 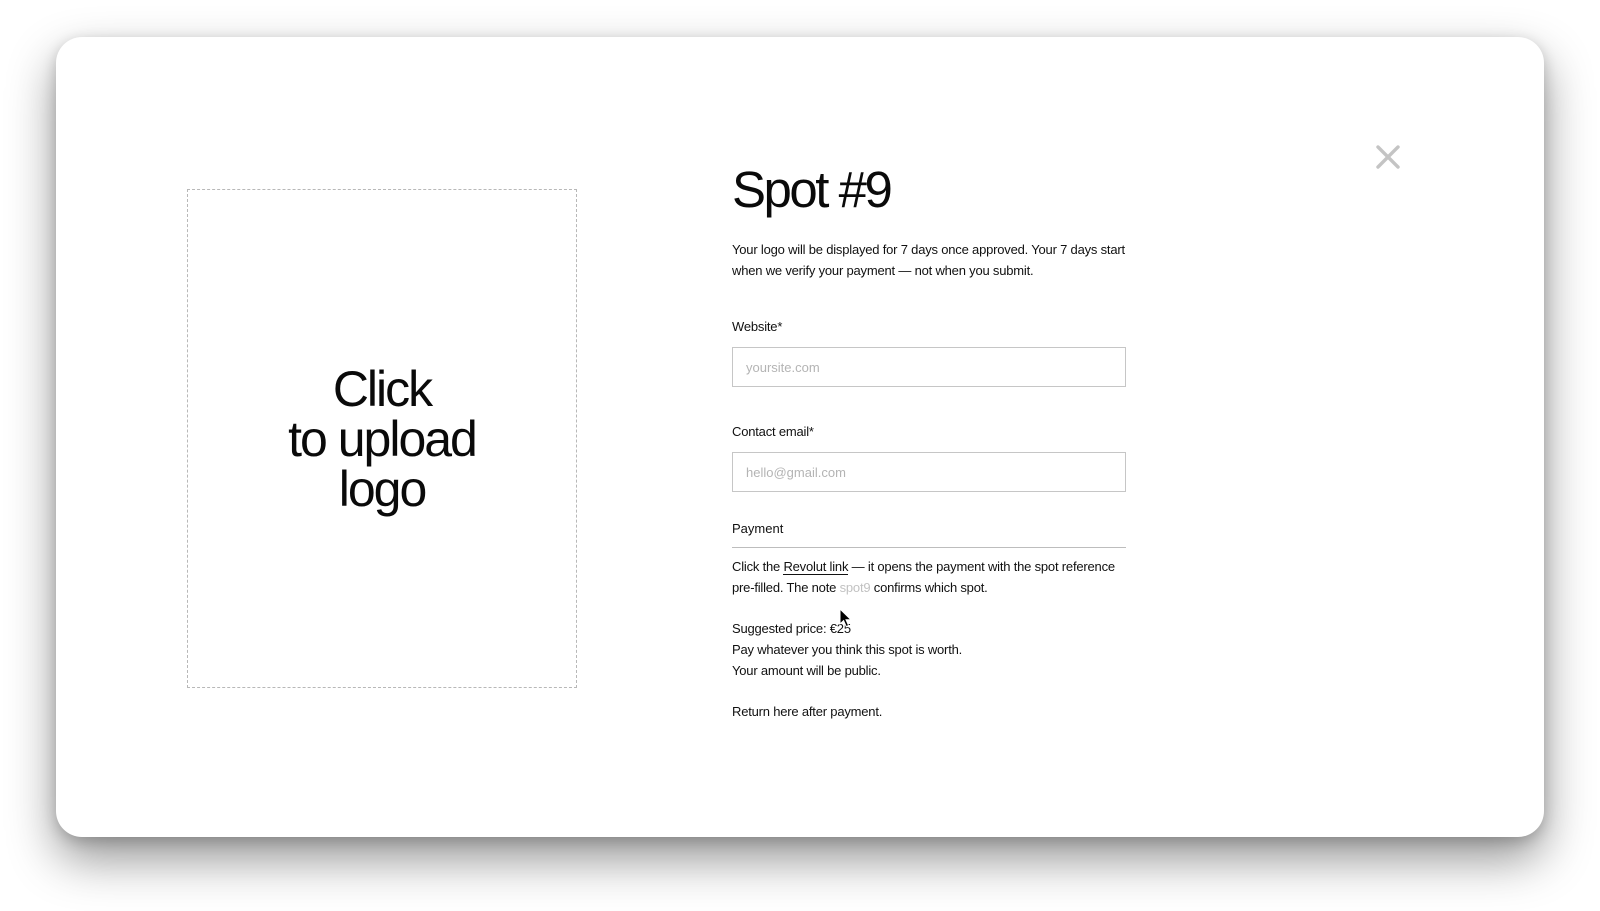 I want to click on website-label: Website*, so click(x=757, y=326).